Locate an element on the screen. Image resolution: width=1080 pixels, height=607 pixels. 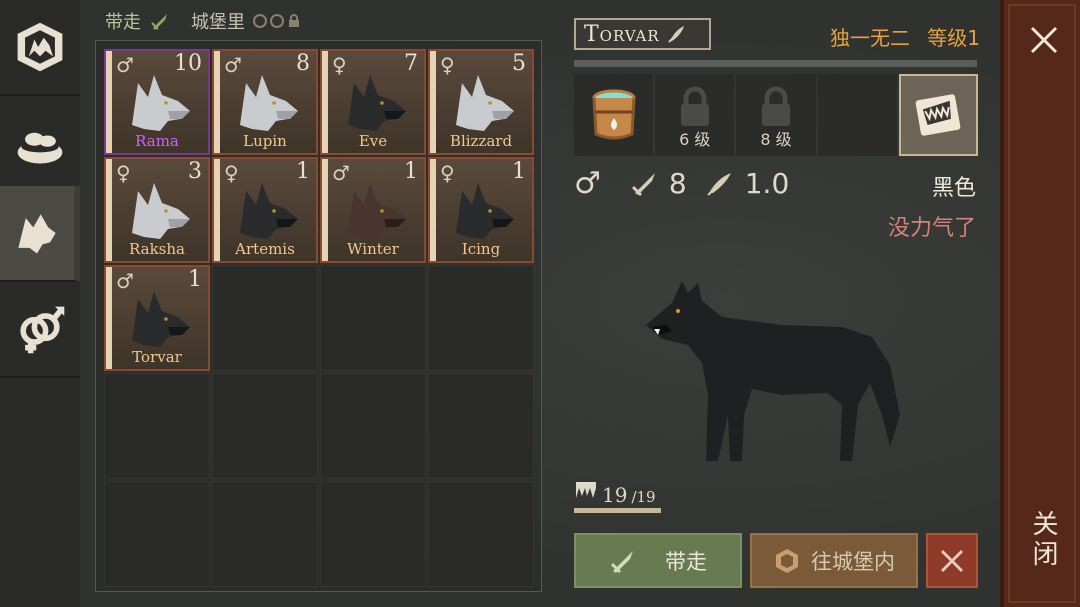
speed-icon is located at coordinates (719, 184).